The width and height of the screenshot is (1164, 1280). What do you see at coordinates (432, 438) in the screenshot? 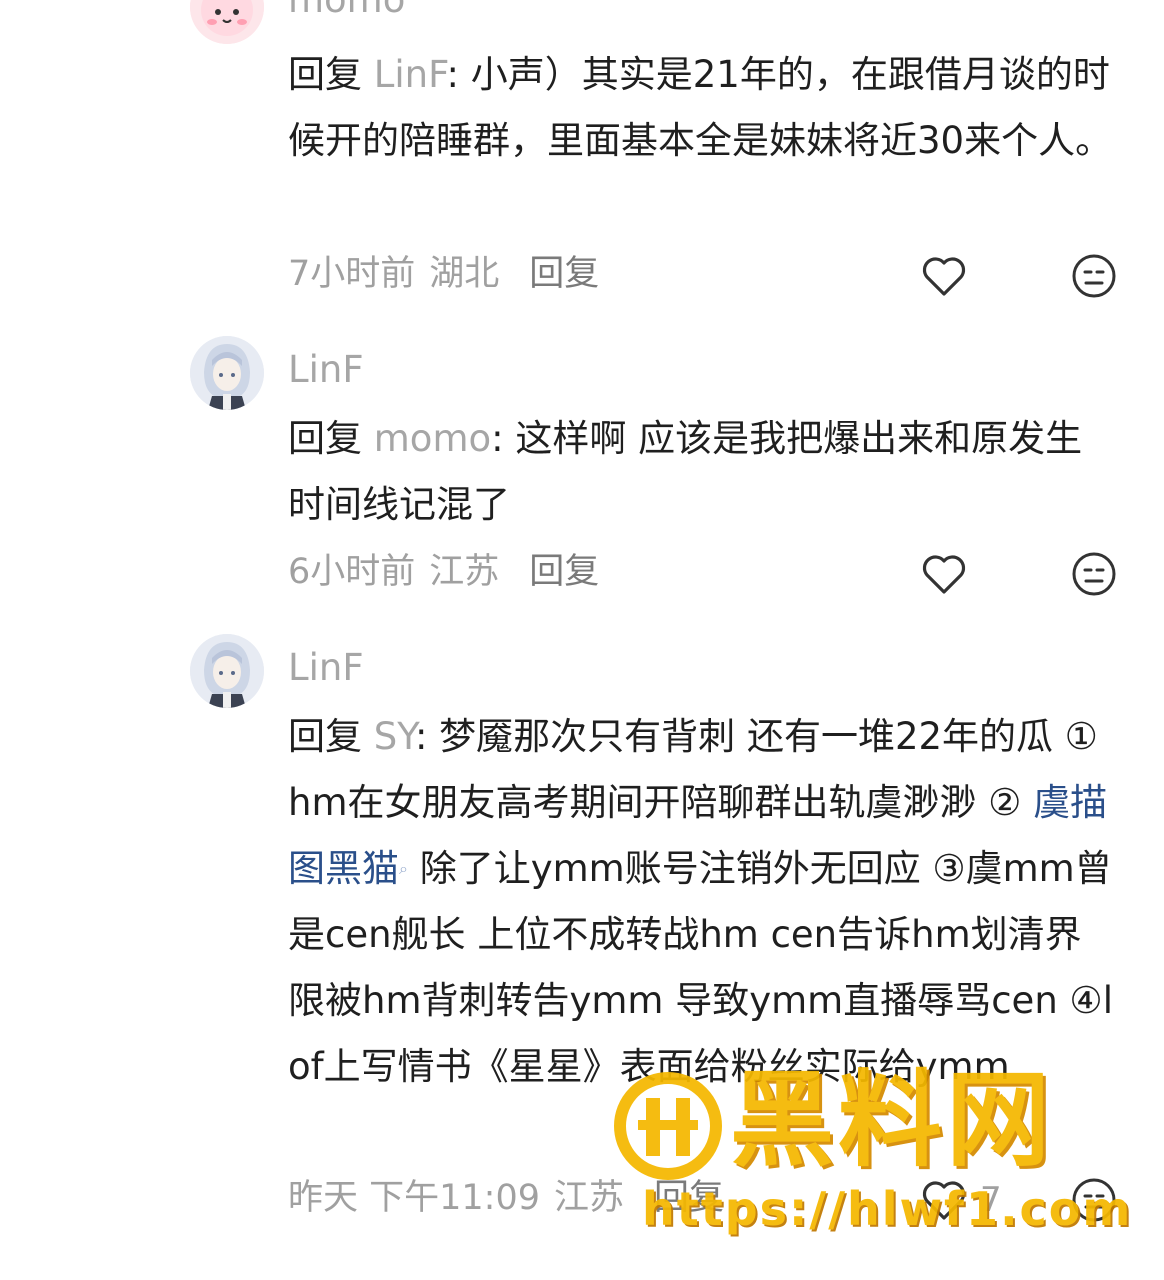
I see `mention-username: momo` at bounding box center [432, 438].